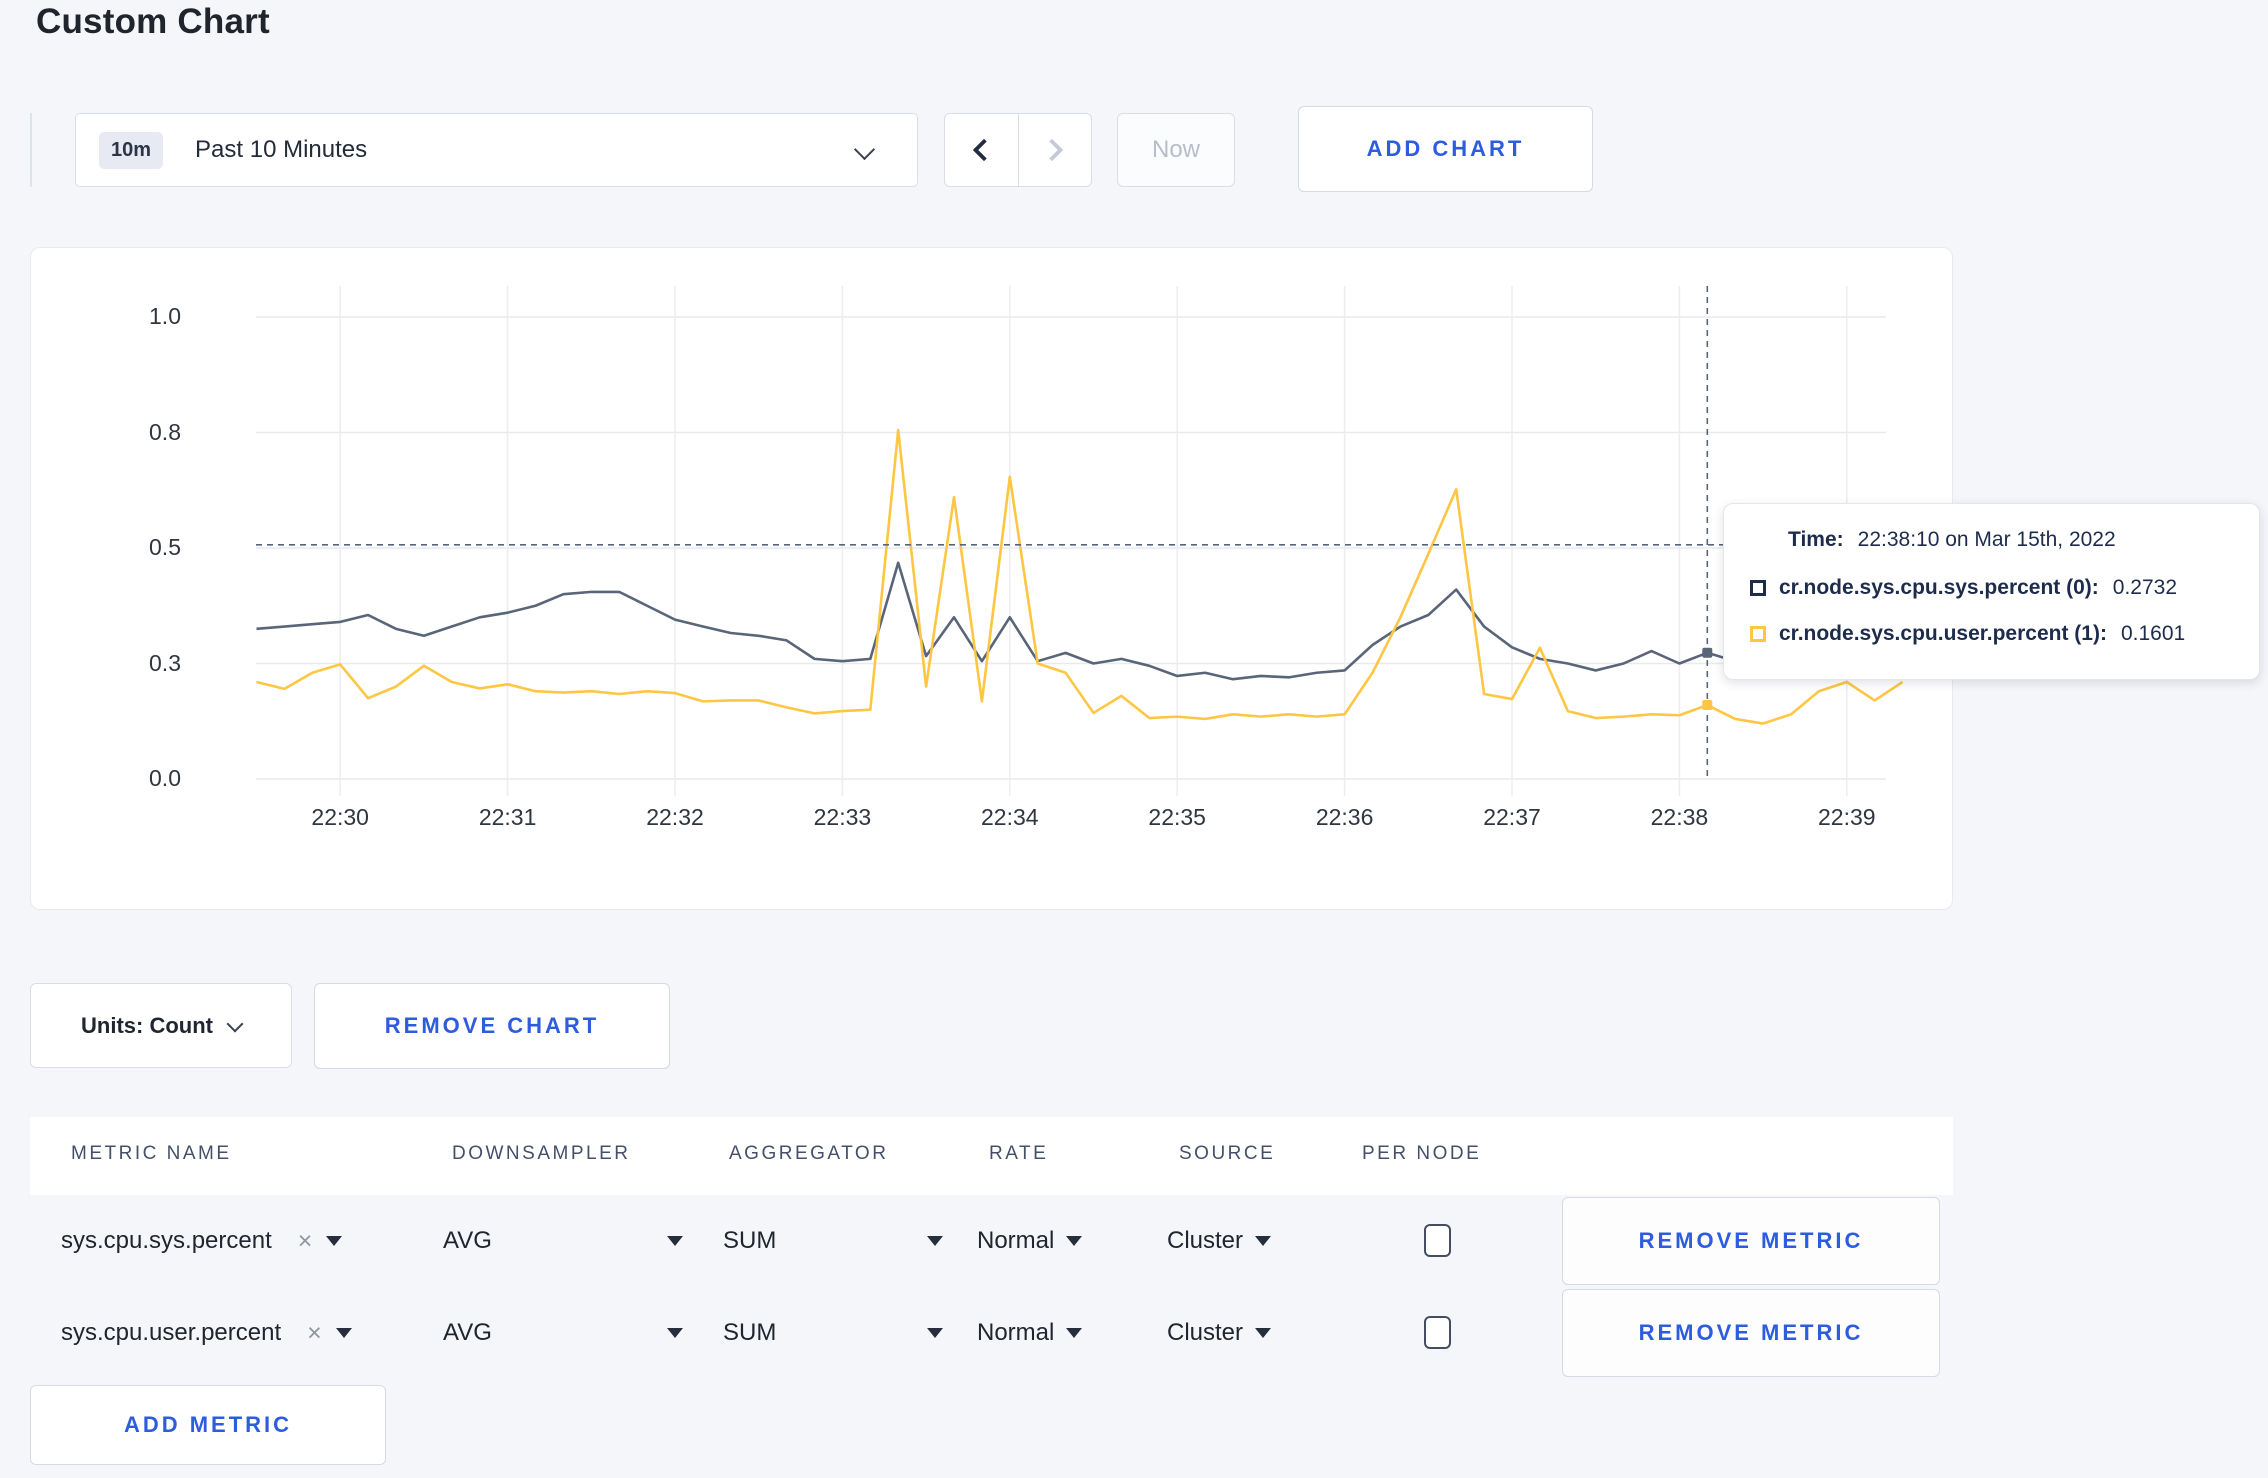 The image size is (2268, 1478). I want to click on metric-name-dropdown: sys.cpu.user.percent ×, so click(206, 1333).